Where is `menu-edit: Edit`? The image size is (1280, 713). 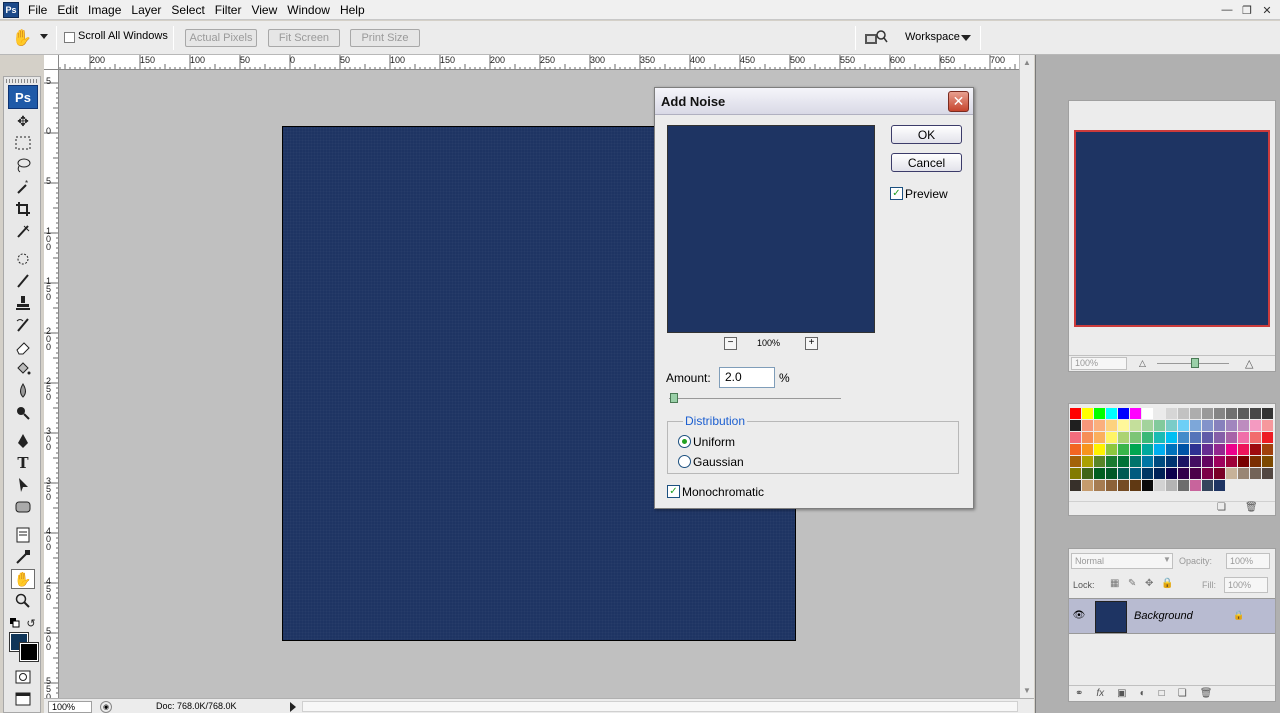
menu-edit: Edit is located at coordinates (67, 10).